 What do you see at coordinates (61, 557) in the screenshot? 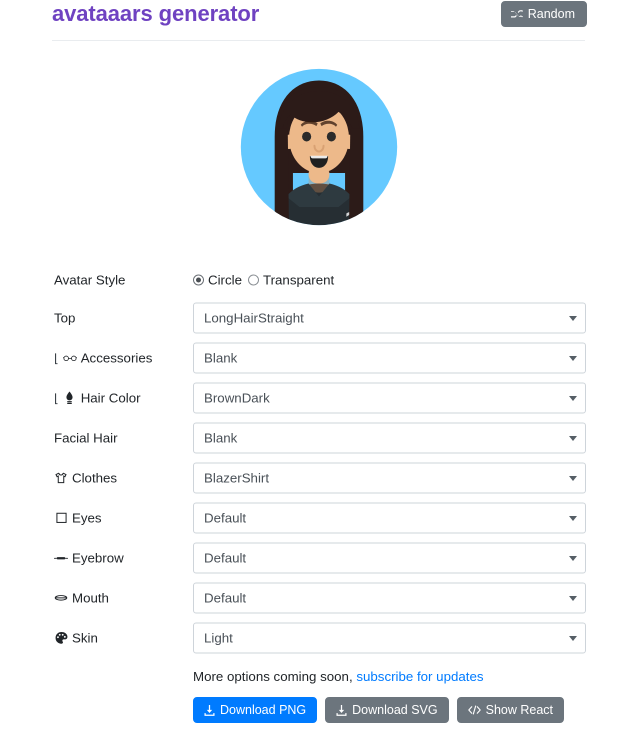
I see `eyebrow-icon` at bounding box center [61, 557].